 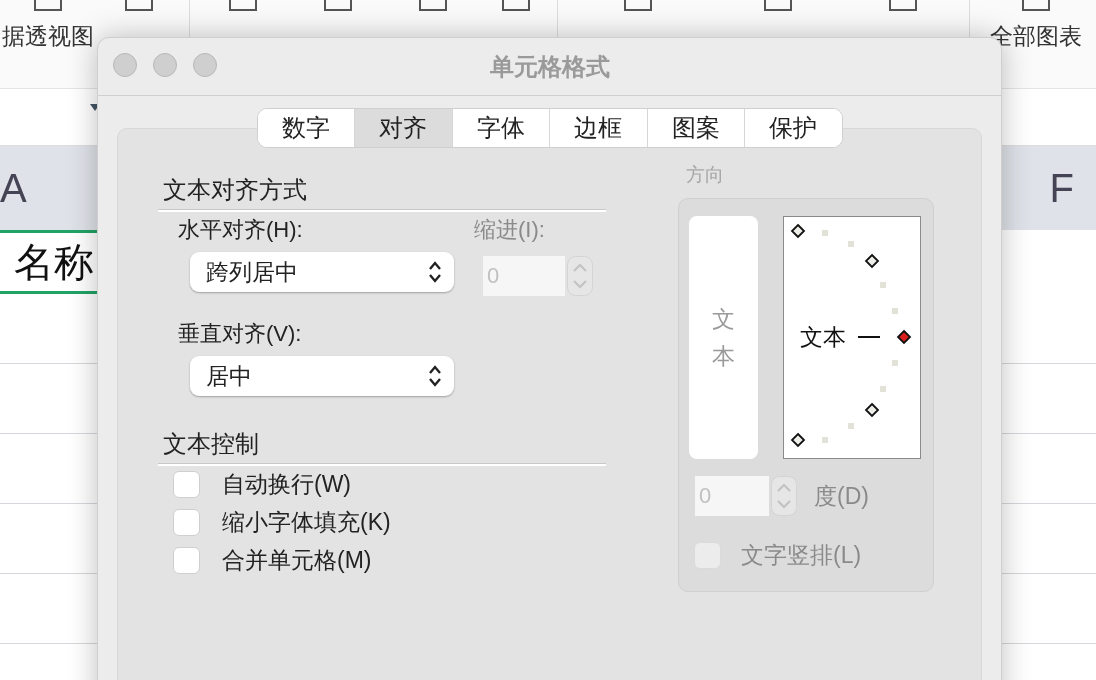 What do you see at coordinates (852, 337) in the screenshot?
I see `orientation-dial: 文本` at bounding box center [852, 337].